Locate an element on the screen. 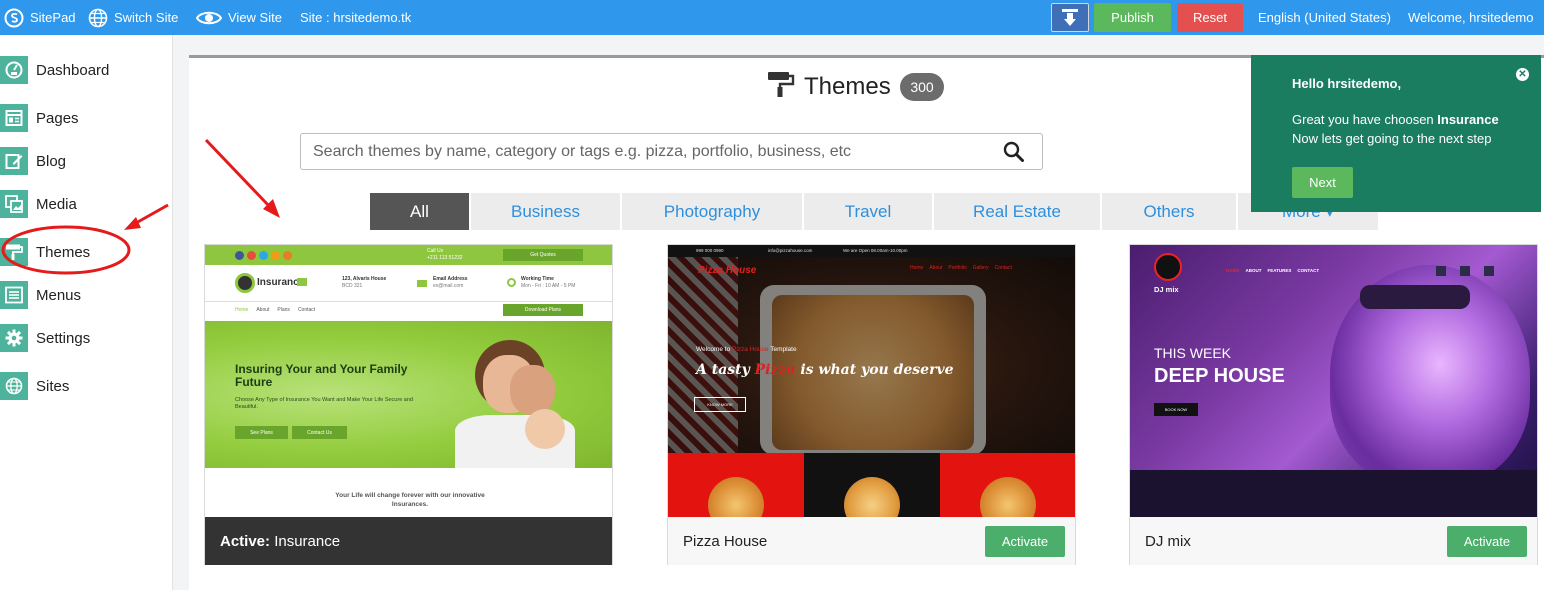  family-photo is located at coordinates (515, 401).